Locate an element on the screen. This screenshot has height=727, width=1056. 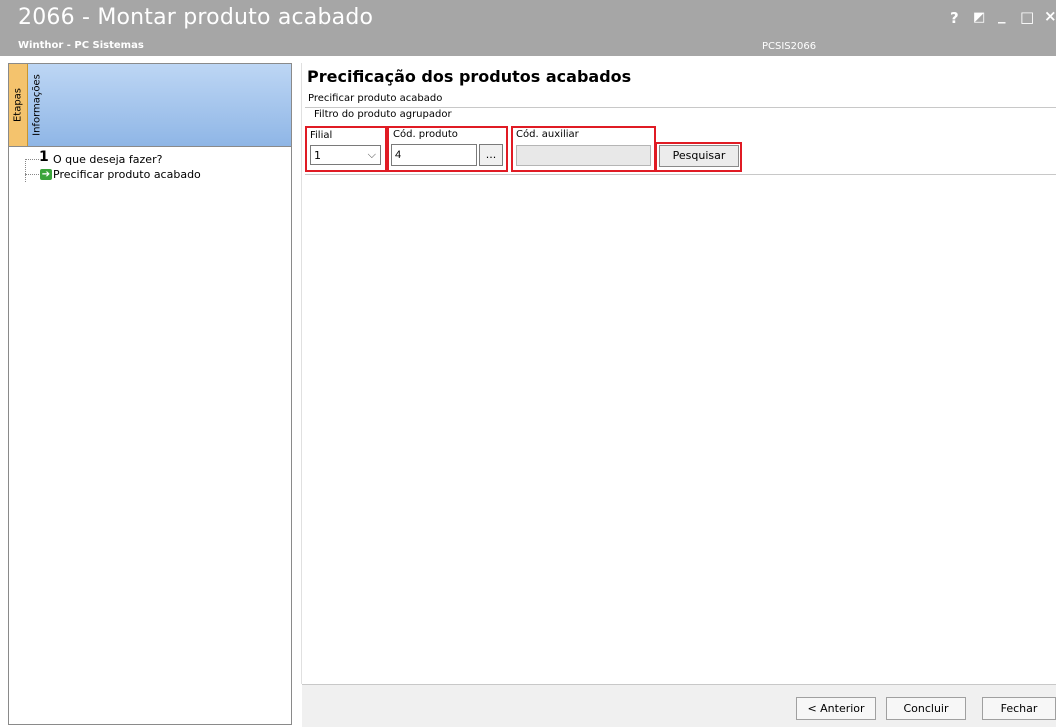
filial-select: 1 ⌵ is located at coordinates (345, 155).